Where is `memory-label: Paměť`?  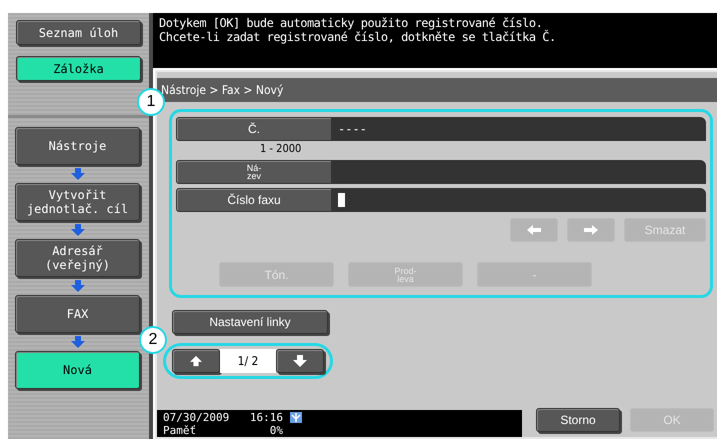 memory-label: Paměť is located at coordinates (180, 430).